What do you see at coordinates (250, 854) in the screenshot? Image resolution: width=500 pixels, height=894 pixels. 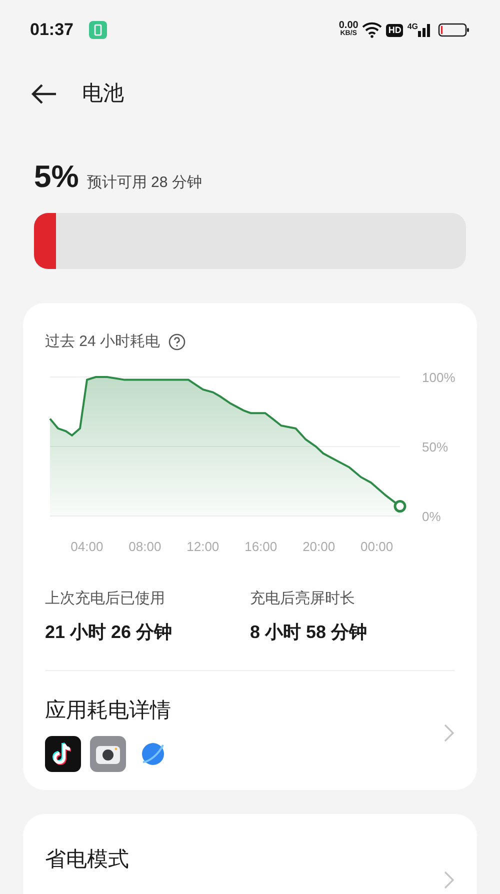 I see `power-saving-card: 省电模式` at bounding box center [250, 854].